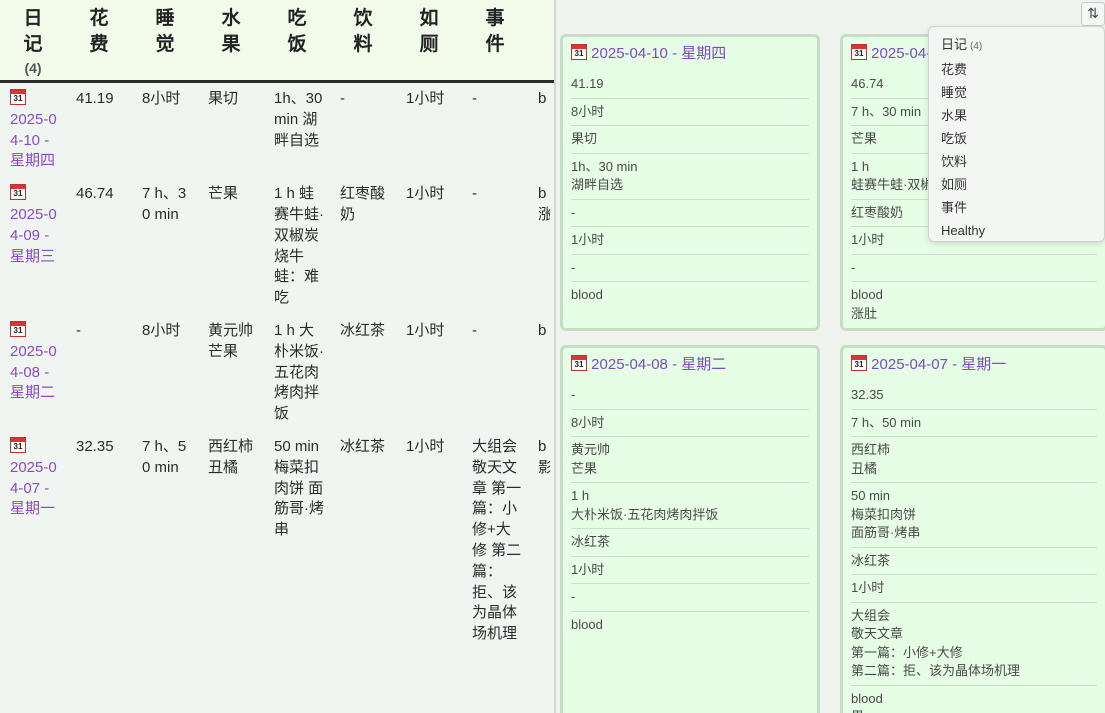  Describe the element at coordinates (95, 194) in the screenshot. I see `cost-cell: 46.74` at that location.